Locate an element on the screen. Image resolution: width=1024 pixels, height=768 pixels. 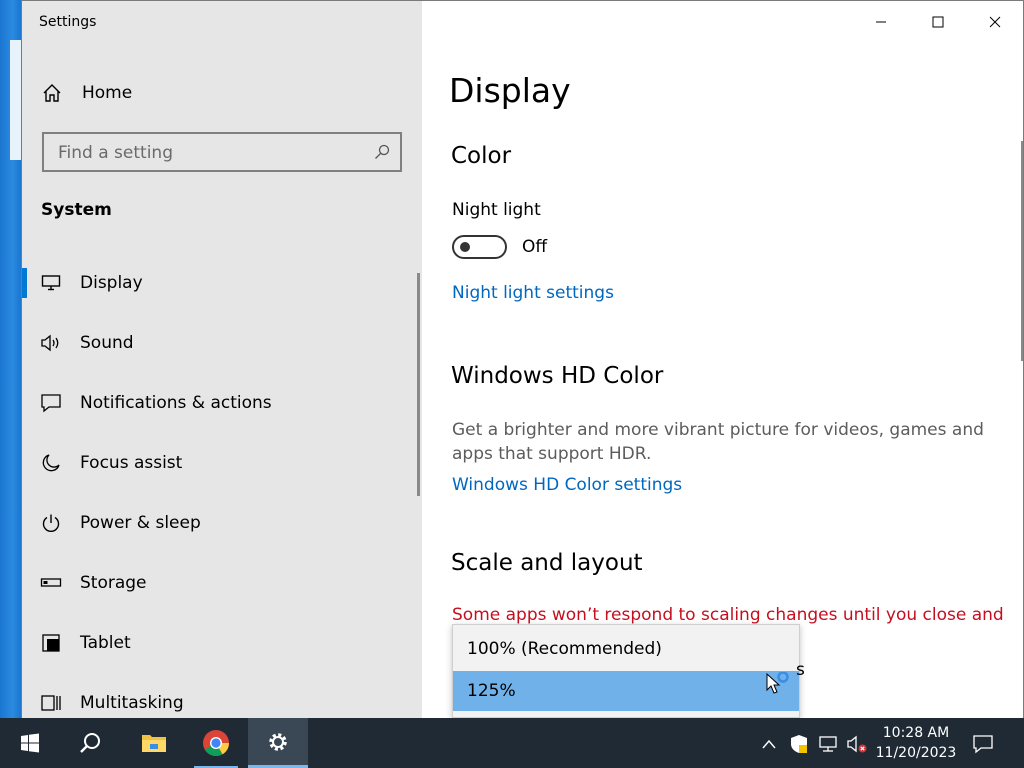
multitasking-icon is located at coordinates (51, 703).